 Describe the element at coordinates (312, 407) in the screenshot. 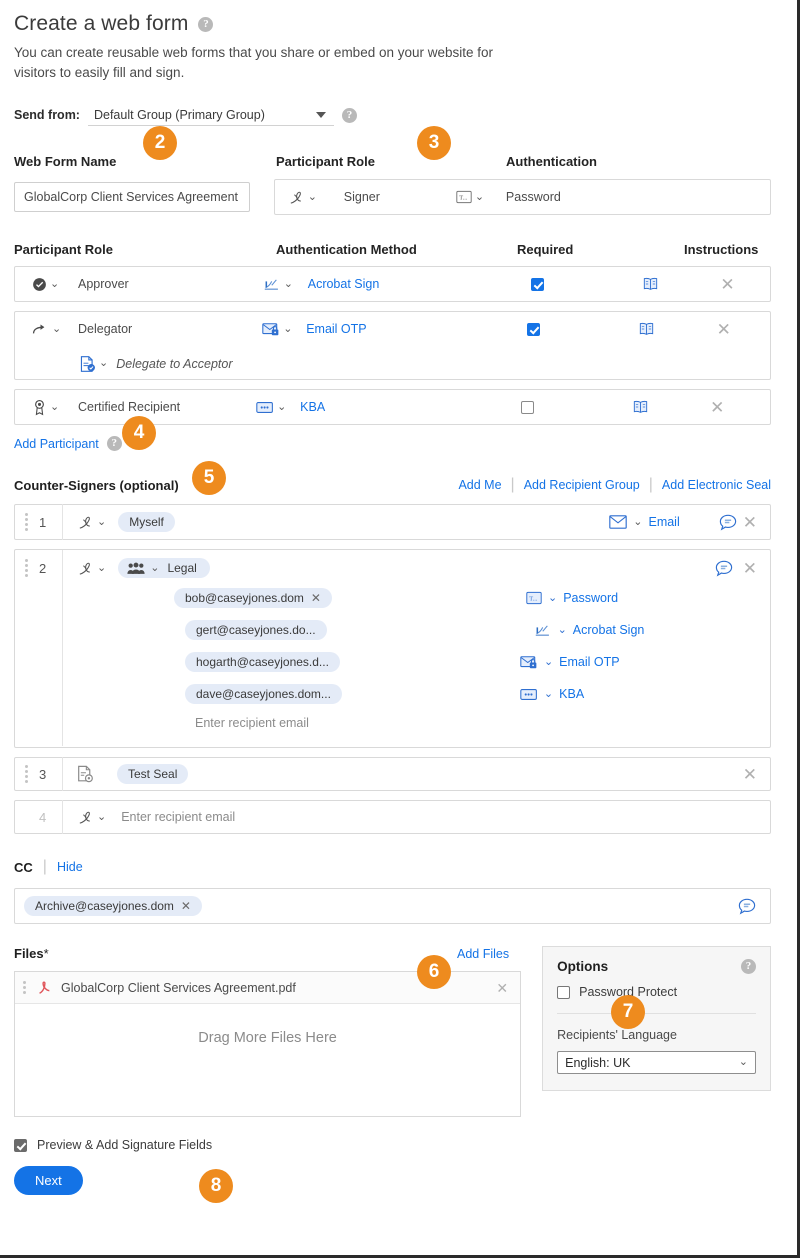

I see `auth-method-value: KBA` at that location.